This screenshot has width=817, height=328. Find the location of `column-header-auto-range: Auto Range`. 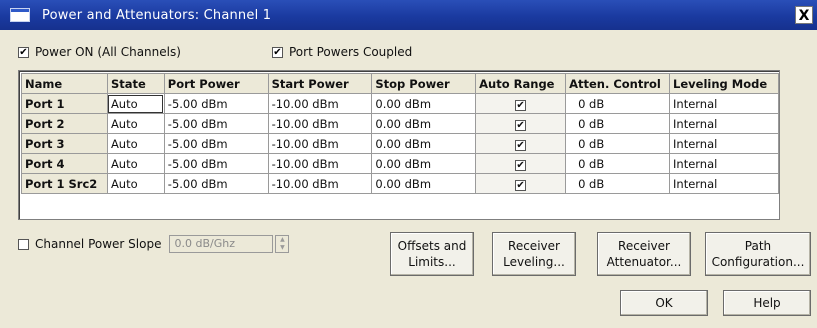

column-header-auto-range: Auto Range is located at coordinates (521, 83).